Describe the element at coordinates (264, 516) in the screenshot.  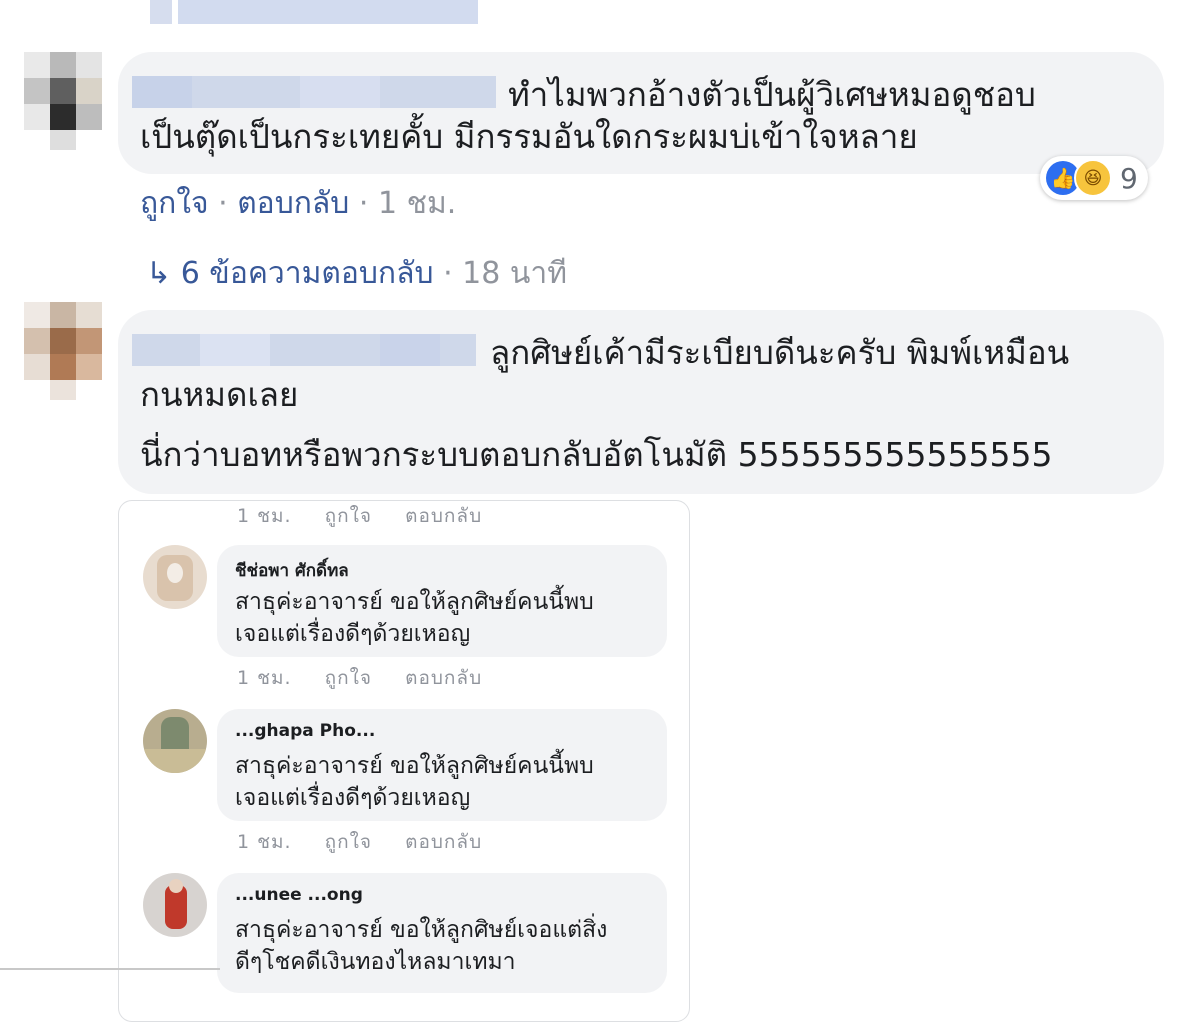
I see `embedded-time: 1 ชม.` at that location.